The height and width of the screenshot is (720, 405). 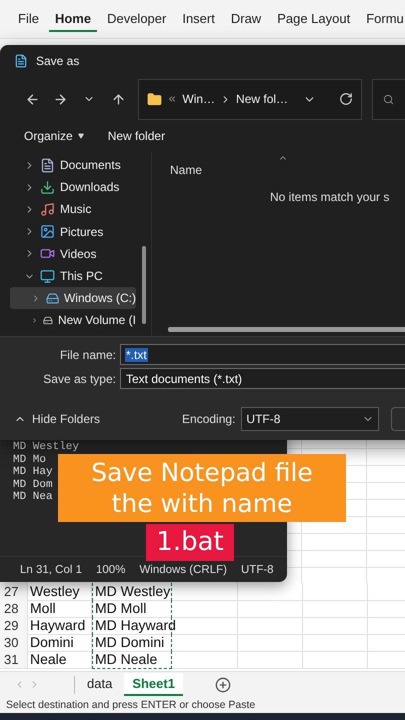 I want to click on folder-tree-item: New Volume (I, so click(x=73, y=320).